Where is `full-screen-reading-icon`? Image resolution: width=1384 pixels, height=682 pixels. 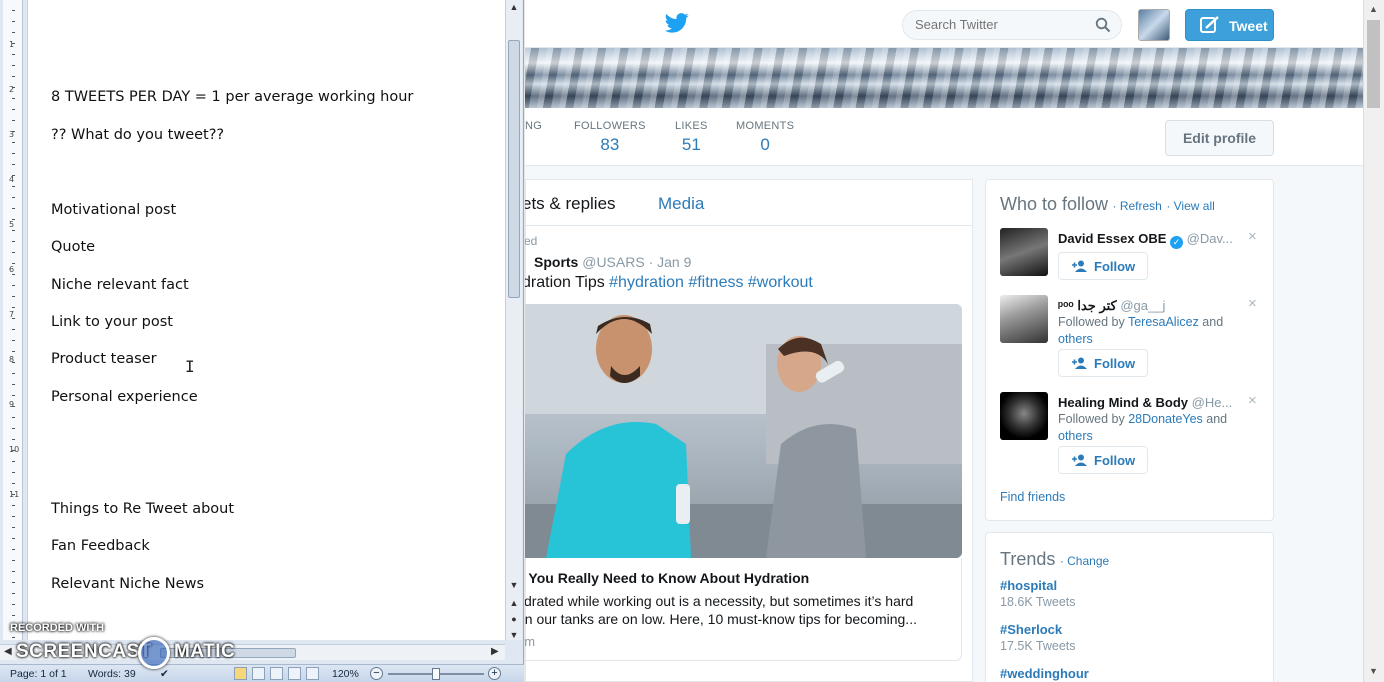
full-screen-reading-icon is located at coordinates (258, 673).